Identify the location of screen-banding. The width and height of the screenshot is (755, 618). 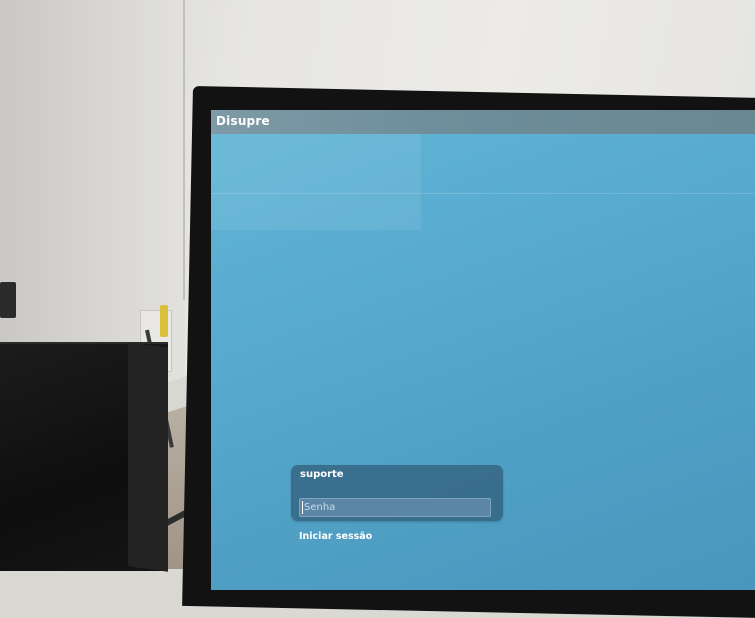
(483, 193).